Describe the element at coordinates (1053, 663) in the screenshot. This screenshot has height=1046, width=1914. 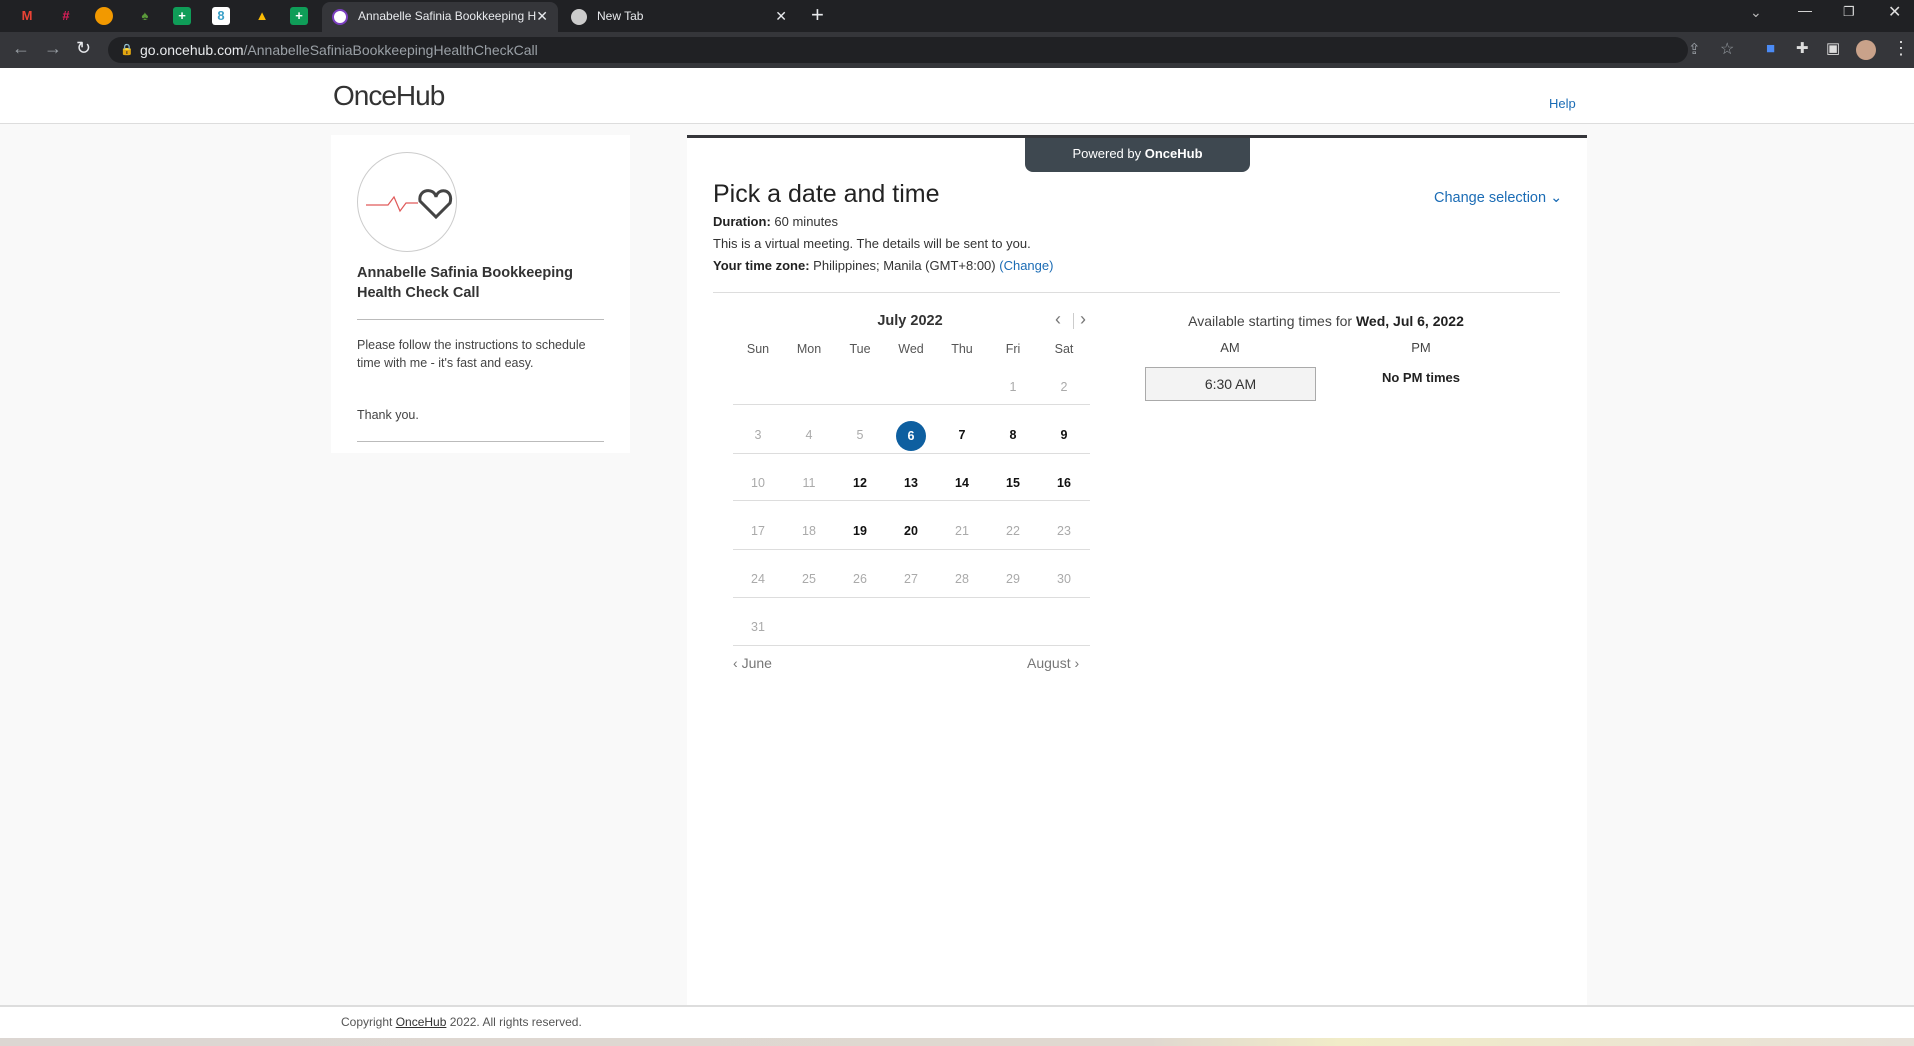
I see `next-month-link: August ›` at that location.